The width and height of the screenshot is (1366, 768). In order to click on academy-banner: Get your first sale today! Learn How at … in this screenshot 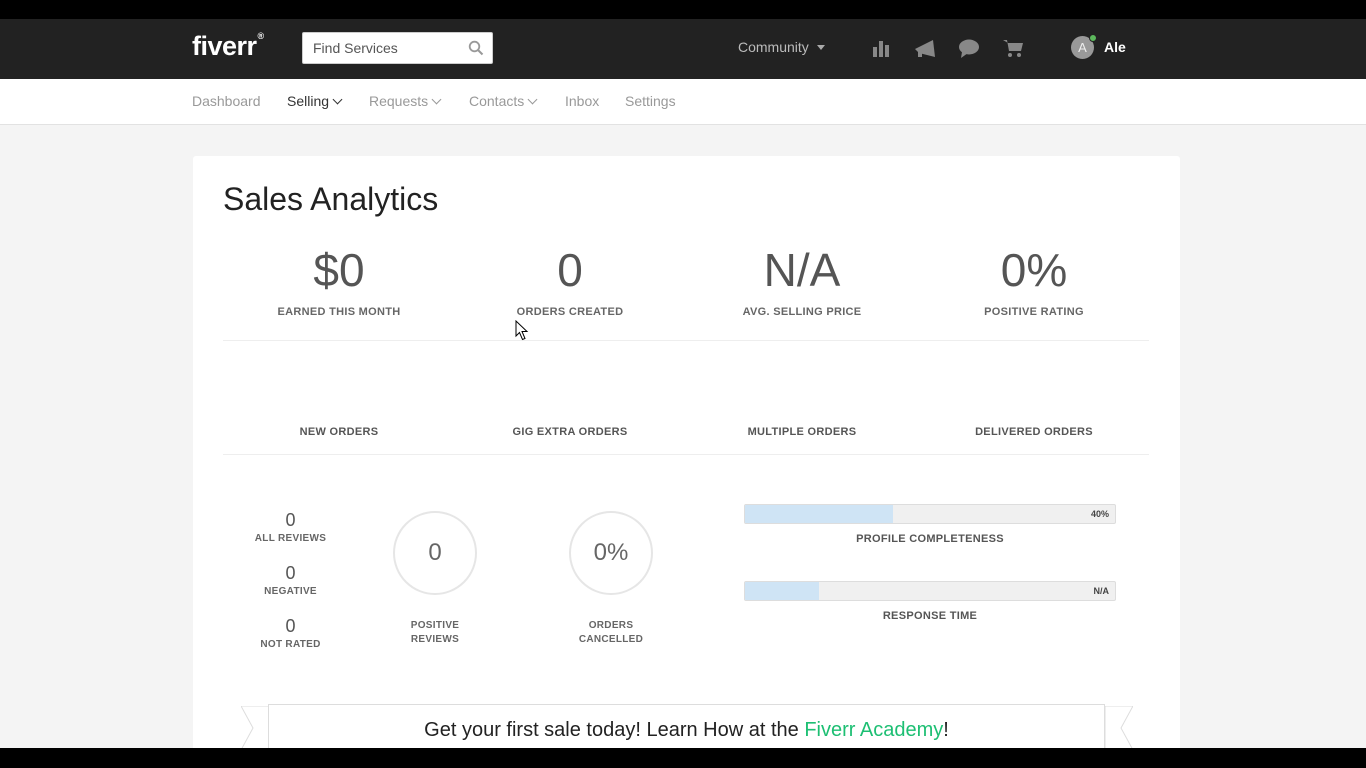, I will do `click(686, 729)`.